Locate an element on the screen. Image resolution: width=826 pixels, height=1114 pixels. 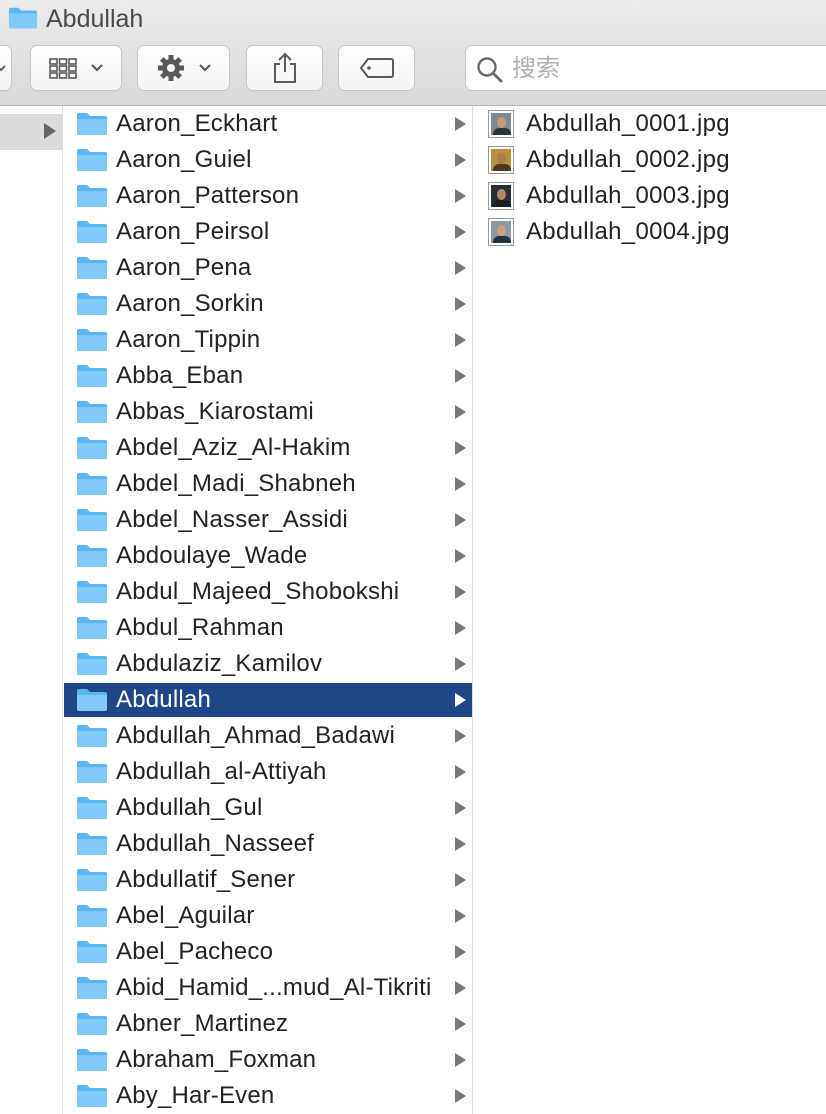
share-icon is located at coordinates (284, 67).